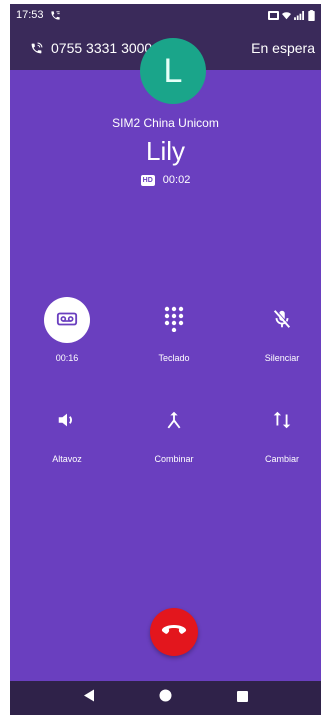 The image size is (329, 719). What do you see at coordinates (67, 358) in the screenshot?
I see `record-call-label: 00:16` at bounding box center [67, 358].